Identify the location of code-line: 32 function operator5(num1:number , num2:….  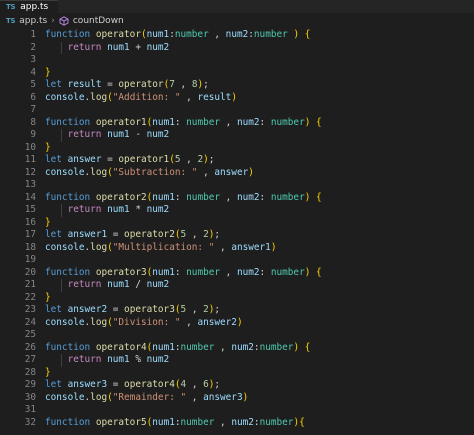
(237, 423).